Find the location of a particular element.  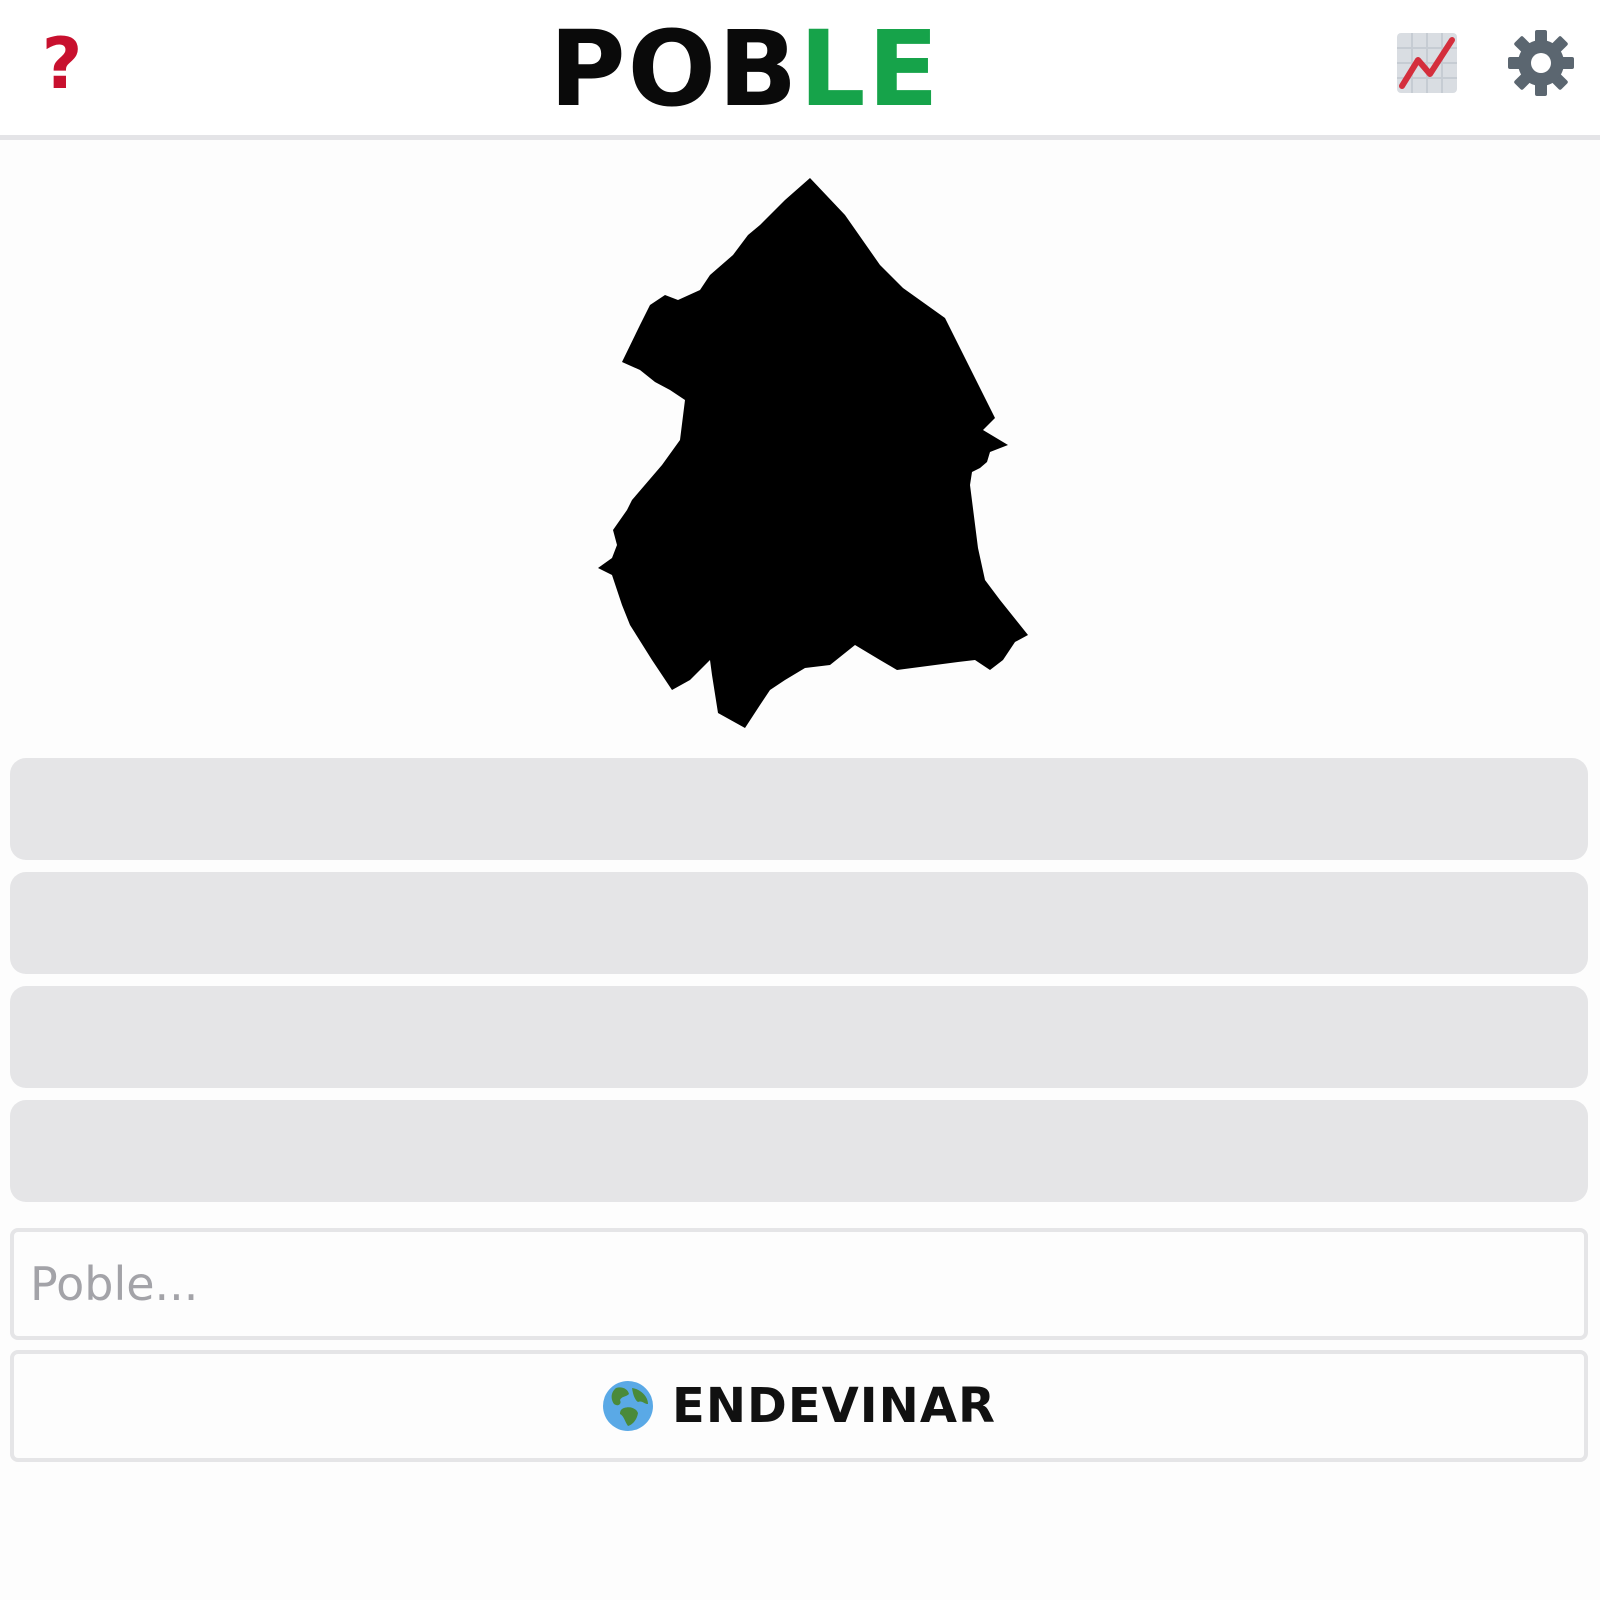

game-title: POBLE is located at coordinates (745, 69).